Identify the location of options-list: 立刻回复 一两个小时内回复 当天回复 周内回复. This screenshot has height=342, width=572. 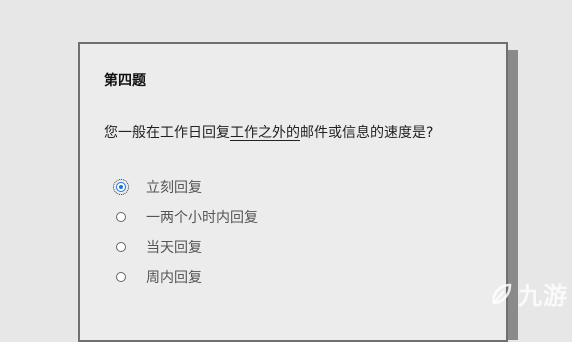
(185, 232).